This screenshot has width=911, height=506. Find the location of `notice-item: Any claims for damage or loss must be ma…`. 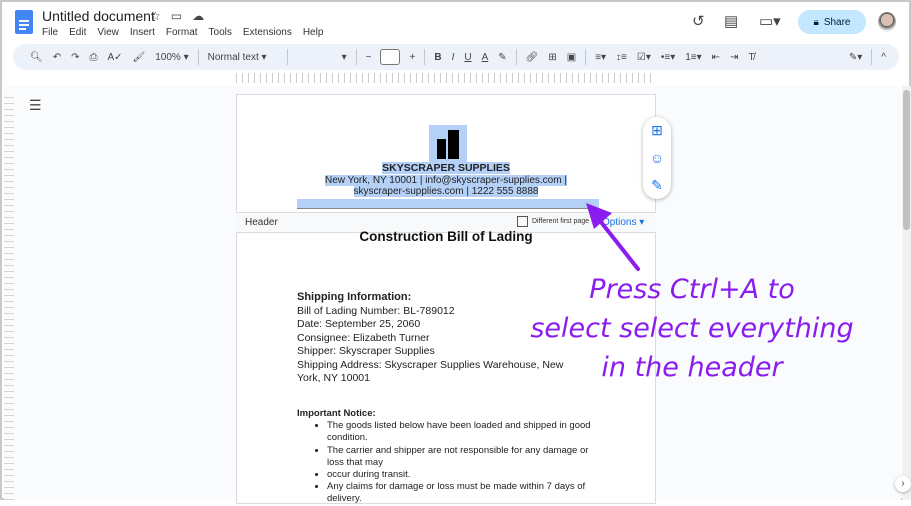

notice-item: Any claims for damage or loss must be ma… is located at coordinates (462, 493).